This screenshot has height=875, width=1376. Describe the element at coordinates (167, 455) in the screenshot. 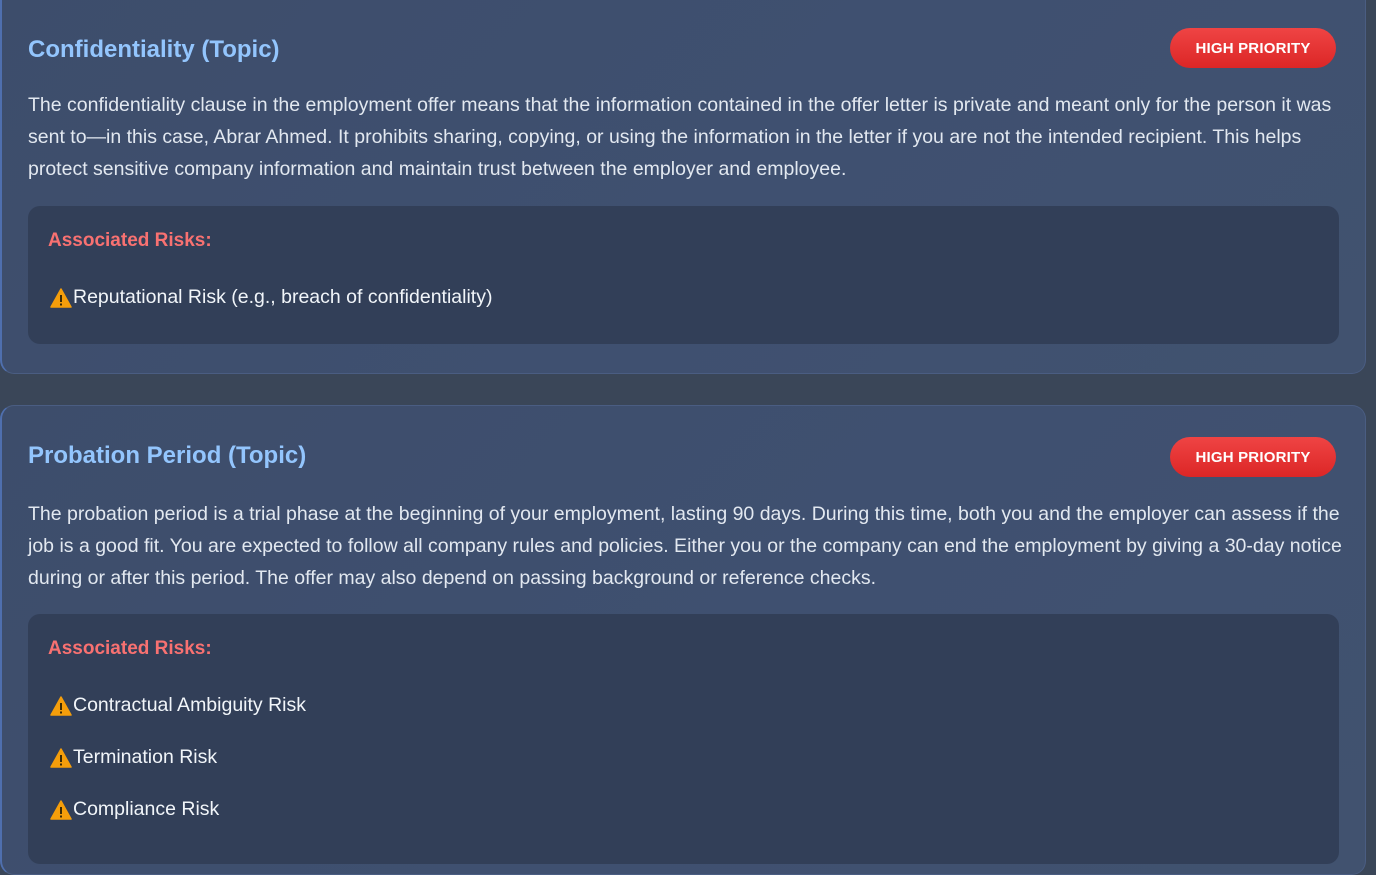

I see `topic-title: Probation Period (Topic)` at that location.